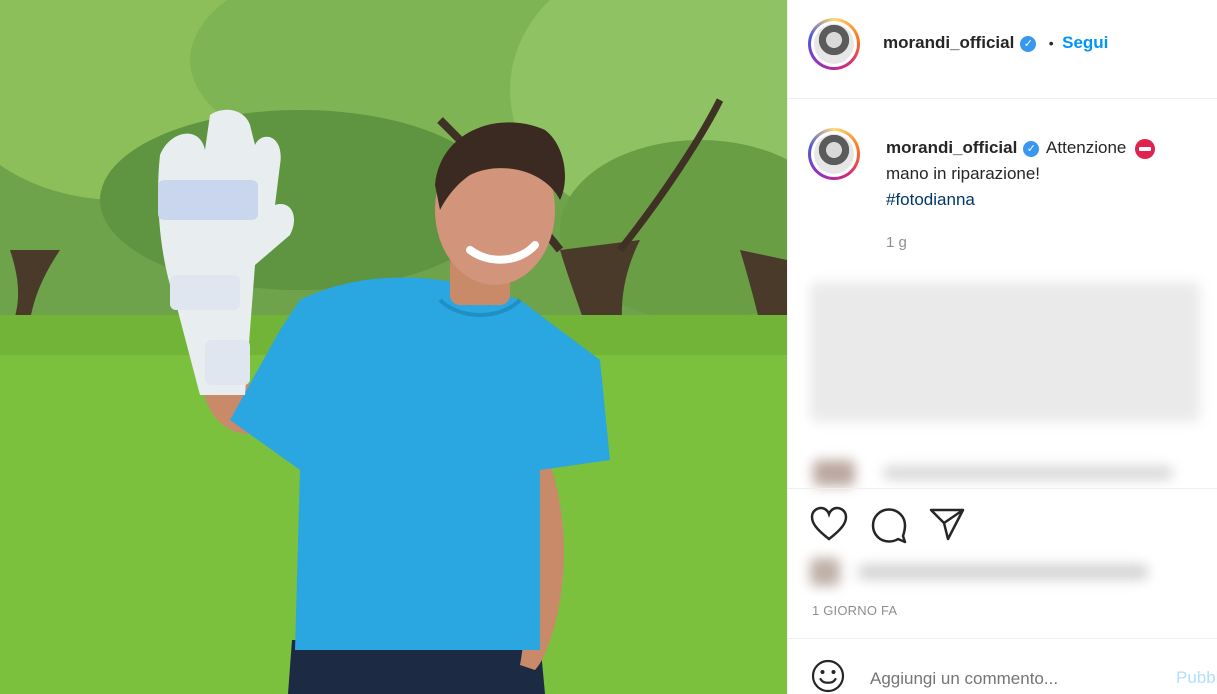 This screenshot has height=694, width=1217. What do you see at coordinates (1002, 98) in the screenshot?
I see `header-divider` at bounding box center [1002, 98].